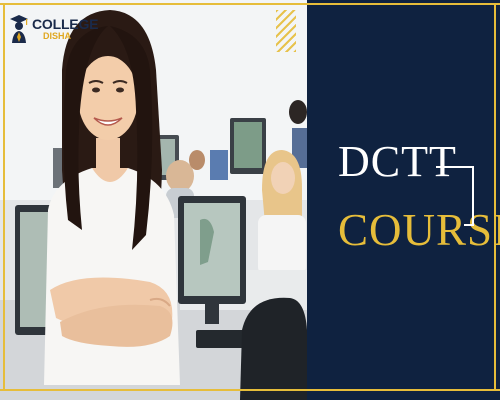 The image size is (500, 400). What do you see at coordinates (473, 196) in the screenshot?
I see `accent-line-vertical` at bounding box center [473, 196].